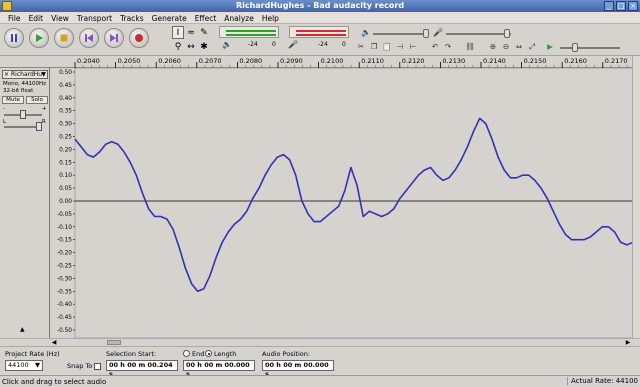 The width and height of the screenshot is (640, 387). Describe the element at coordinates (54, 342) in the screenshot. I see `scroll-left-icon: ◀` at that location.